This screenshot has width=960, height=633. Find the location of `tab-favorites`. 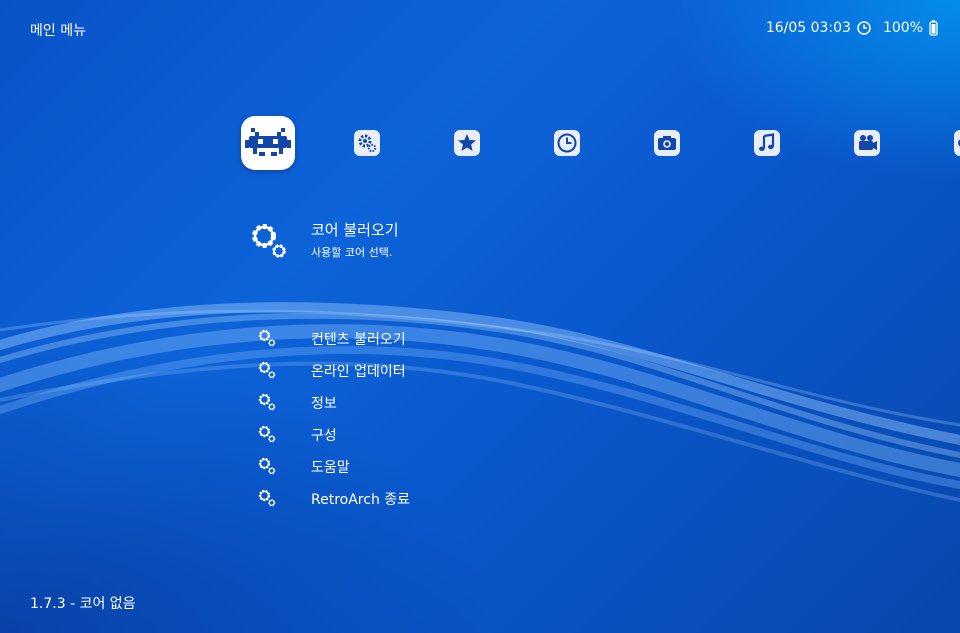

tab-favorites is located at coordinates (467, 143).